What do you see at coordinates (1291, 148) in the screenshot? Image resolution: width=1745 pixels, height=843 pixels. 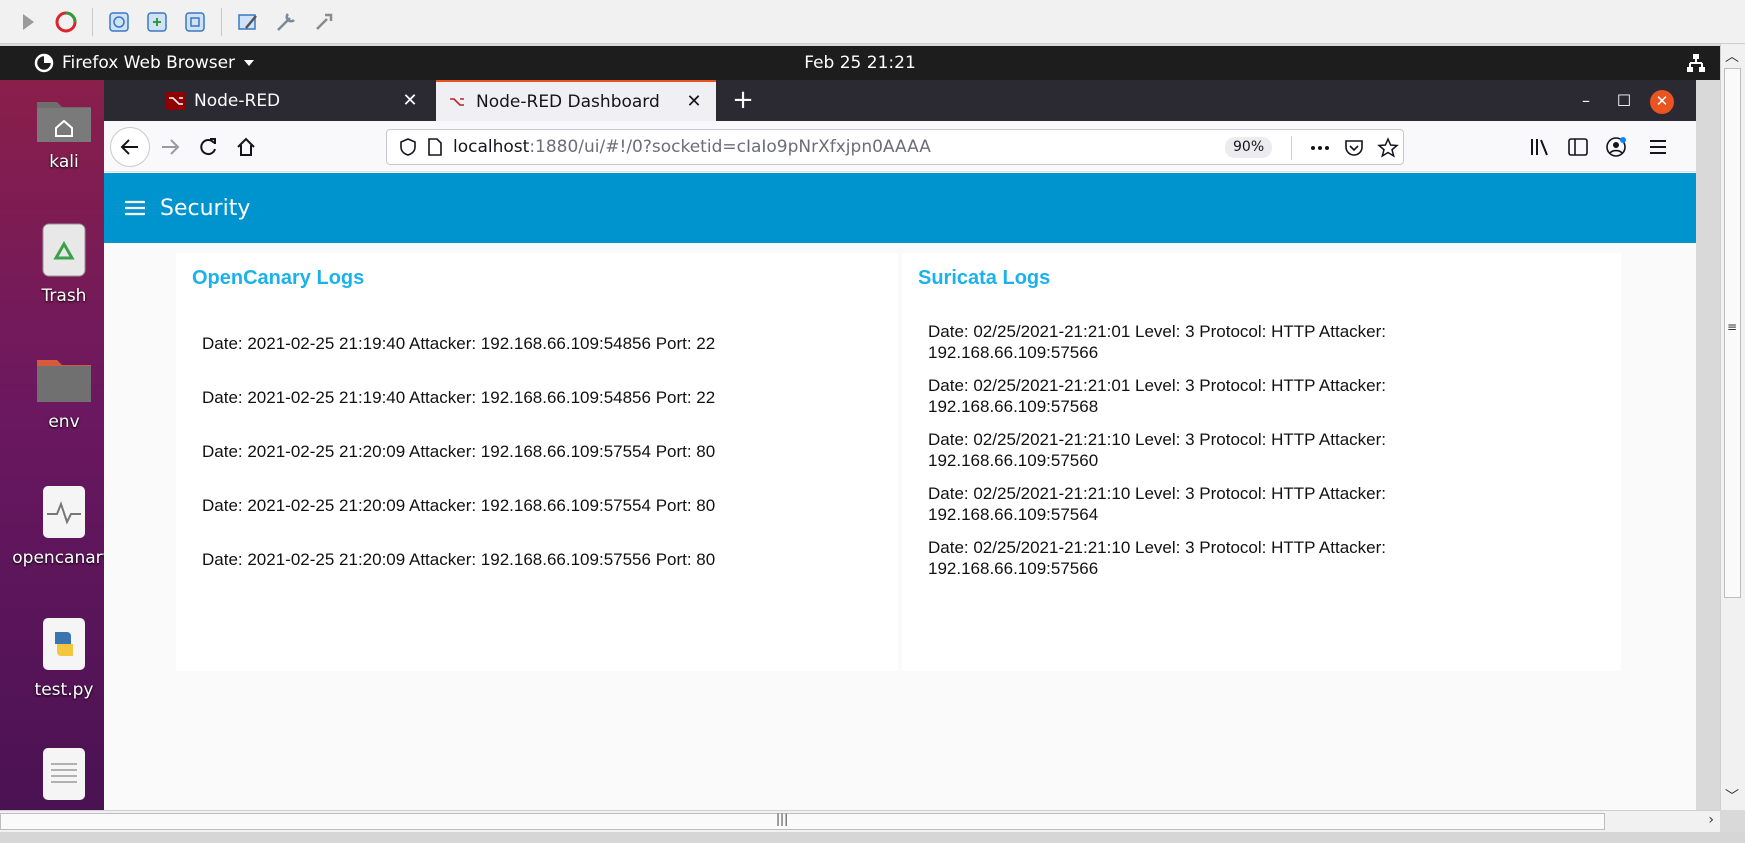 I see `url-separator` at bounding box center [1291, 148].